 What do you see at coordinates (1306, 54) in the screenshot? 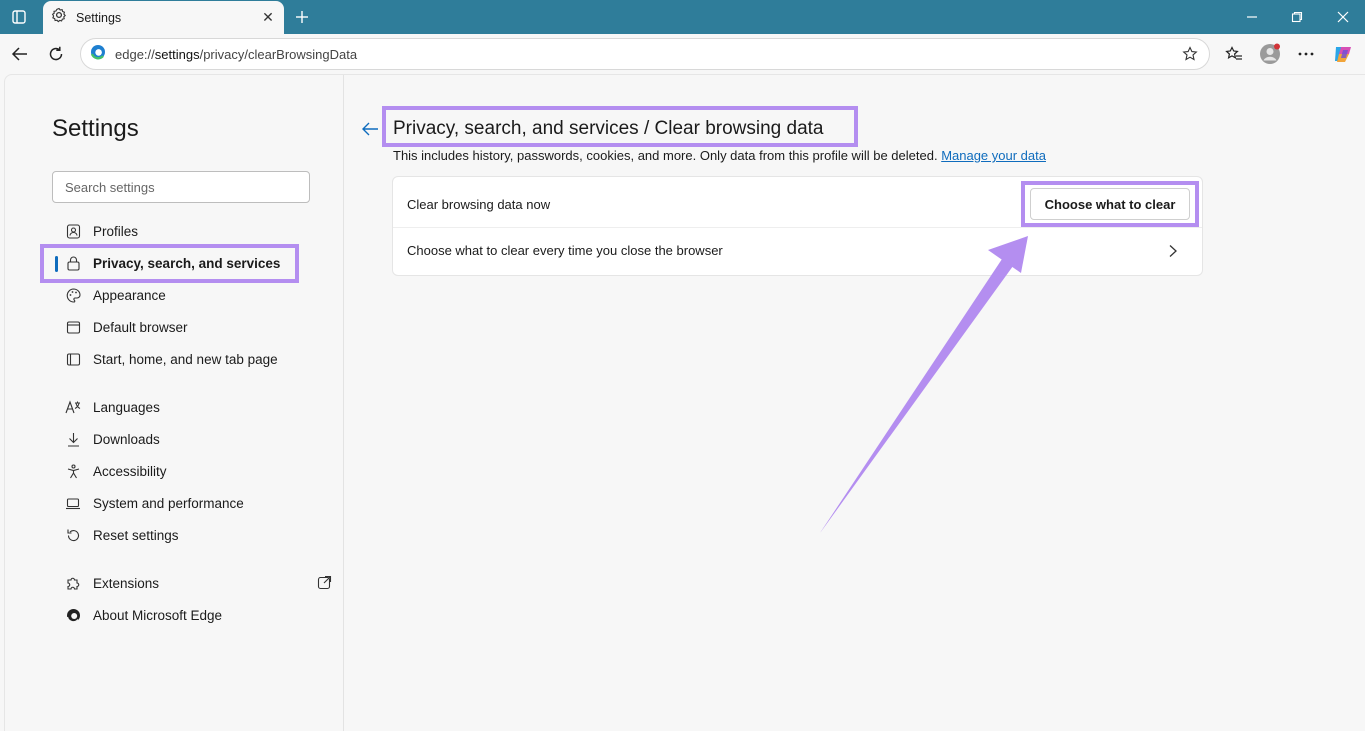
I see `more-options-icon` at bounding box center [1306, 54].